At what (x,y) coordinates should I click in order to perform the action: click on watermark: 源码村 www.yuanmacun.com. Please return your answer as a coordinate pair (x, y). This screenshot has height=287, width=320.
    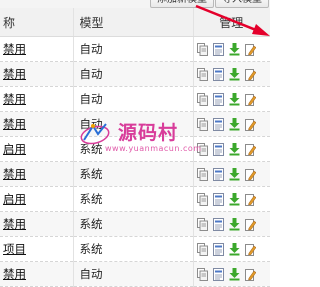
    Looking at the image, I should click on (153, 143).